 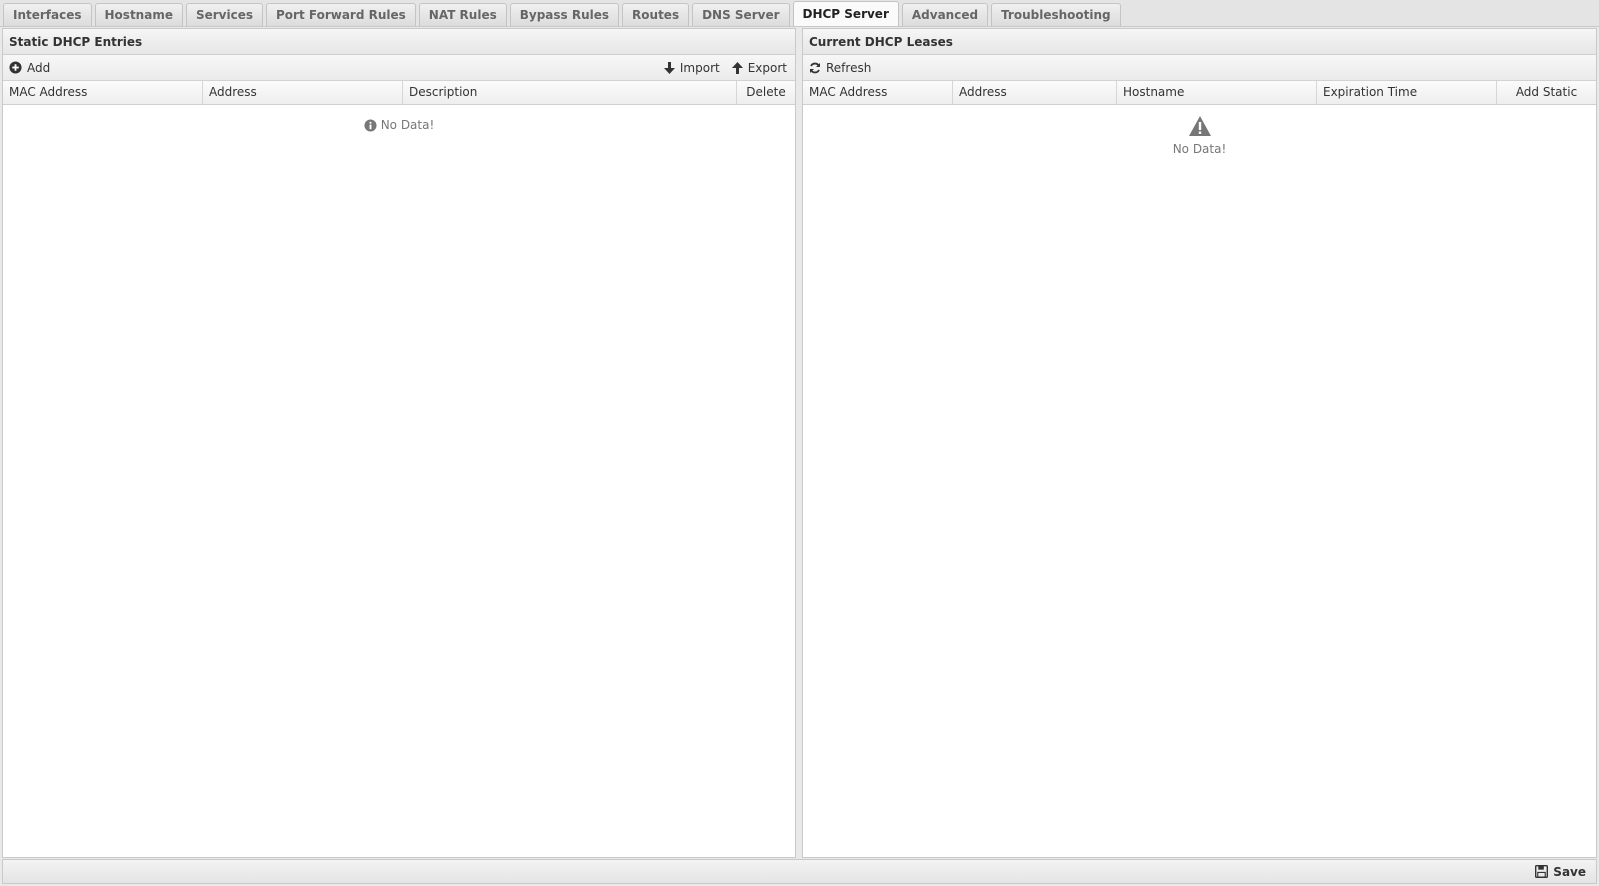 I want to click on static-dhcp-grid-header: MAC Address Address Description Delete, so click(x=399, y=93).